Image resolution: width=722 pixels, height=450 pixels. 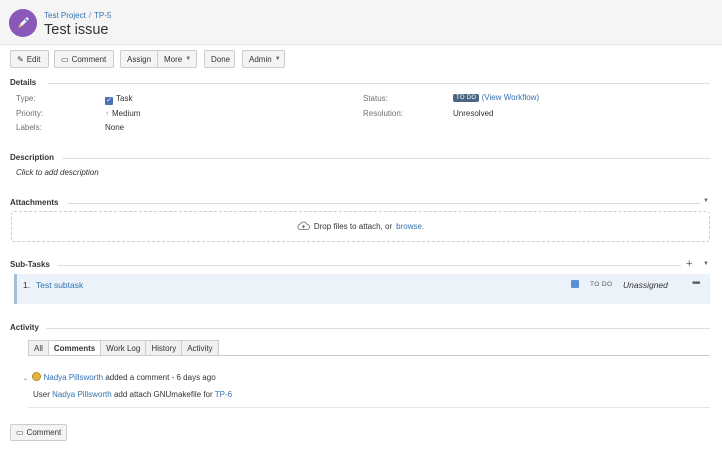 I want to click on tab-activity: Activity, so click(x=200, y=348).